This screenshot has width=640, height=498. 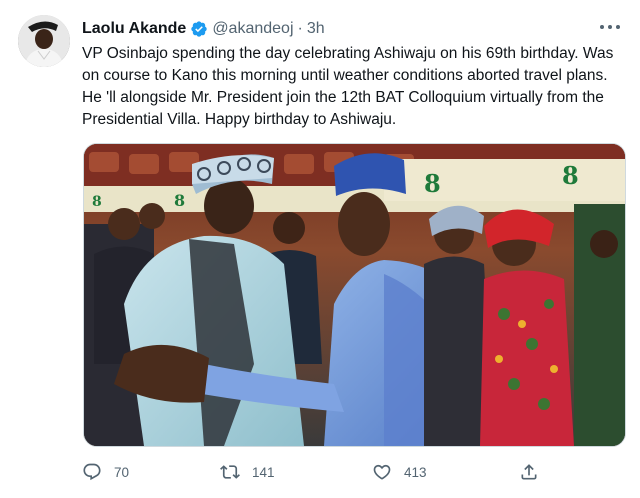 What do you see at coordinates (570, 175) in the screenshot?
I see `backdrop-banner-text-2: 8` at bounding box center [570, 175].